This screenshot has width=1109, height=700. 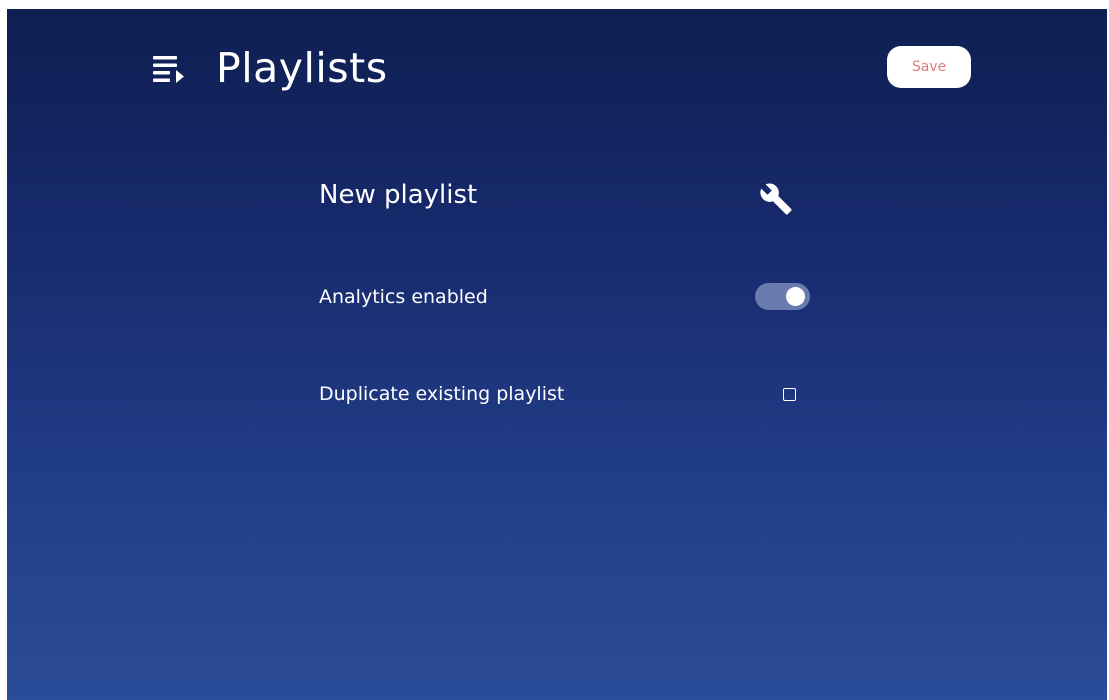 What do you see at coordinates (442, 394) in the screenshot?
I see `duplicate-label: Duplicate existing playlist` at bounding box center [442, 394].